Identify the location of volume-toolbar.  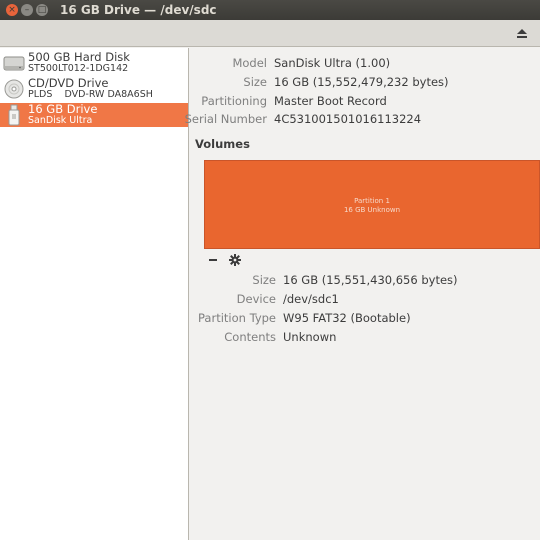
(225, 260).